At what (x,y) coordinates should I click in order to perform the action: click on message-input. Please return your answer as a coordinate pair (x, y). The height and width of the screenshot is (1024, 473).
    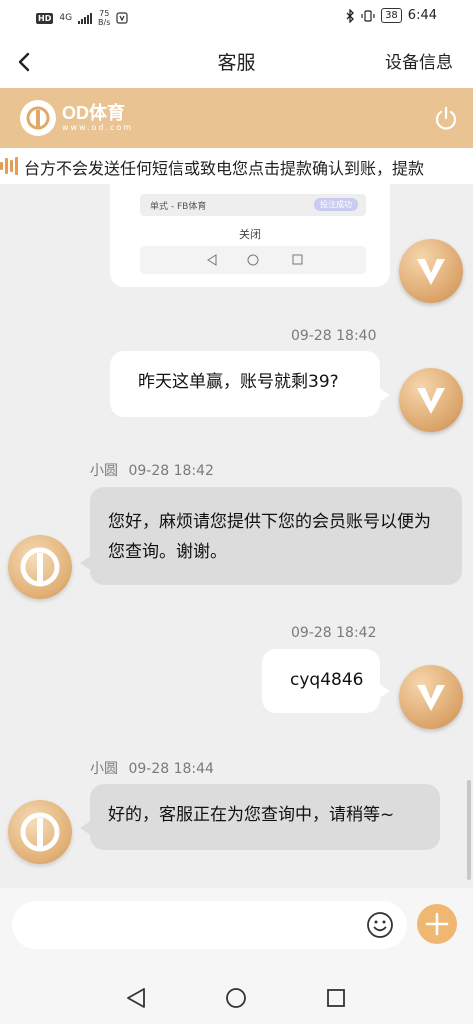
    Looking at the image, I should click on (209, 925).